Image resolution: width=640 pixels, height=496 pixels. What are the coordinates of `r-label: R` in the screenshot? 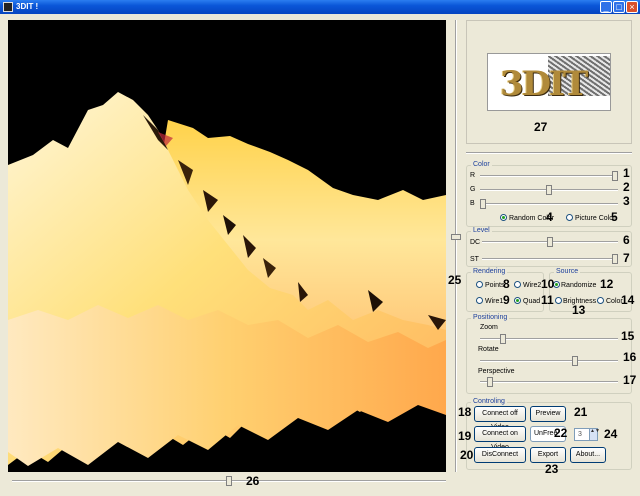 It's located at (473, 175).